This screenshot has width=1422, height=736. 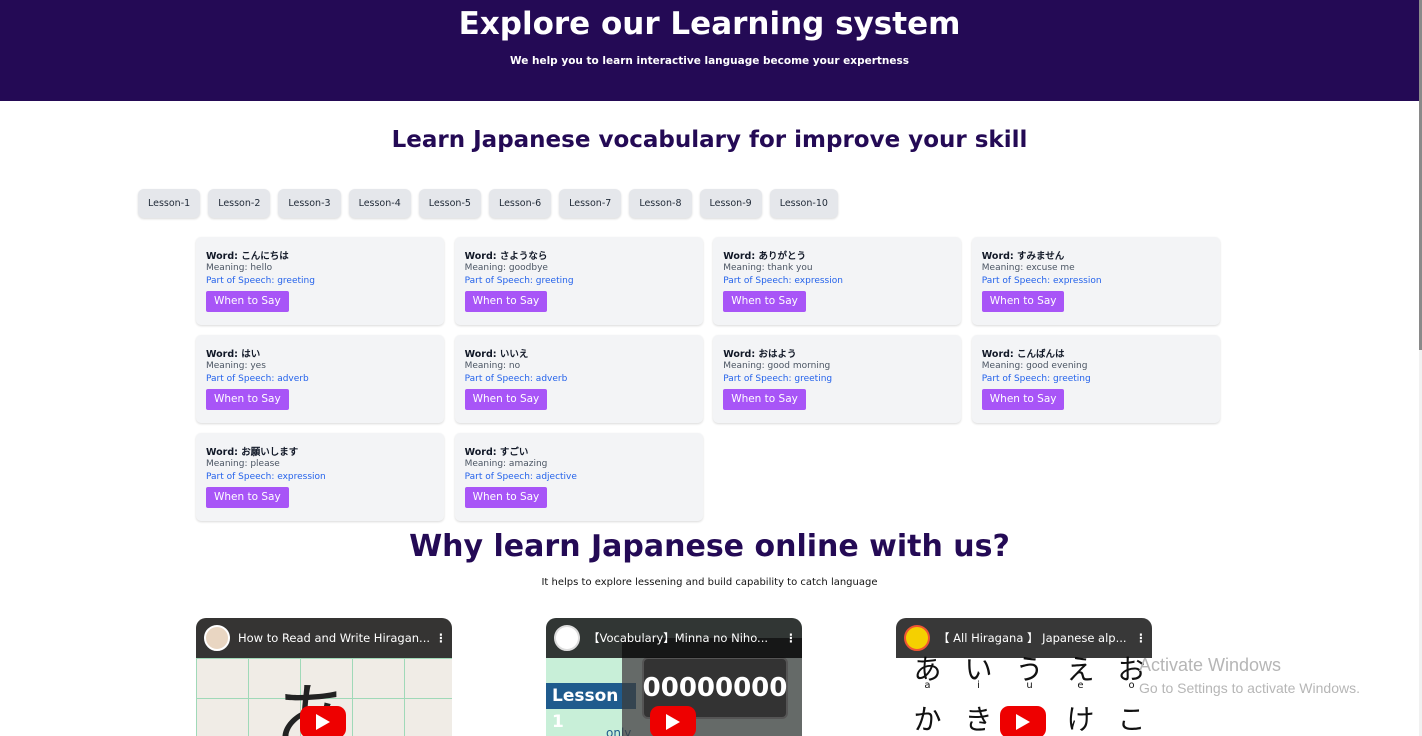 I want to click on romaji-char: e, so click(x=1080, y=685).